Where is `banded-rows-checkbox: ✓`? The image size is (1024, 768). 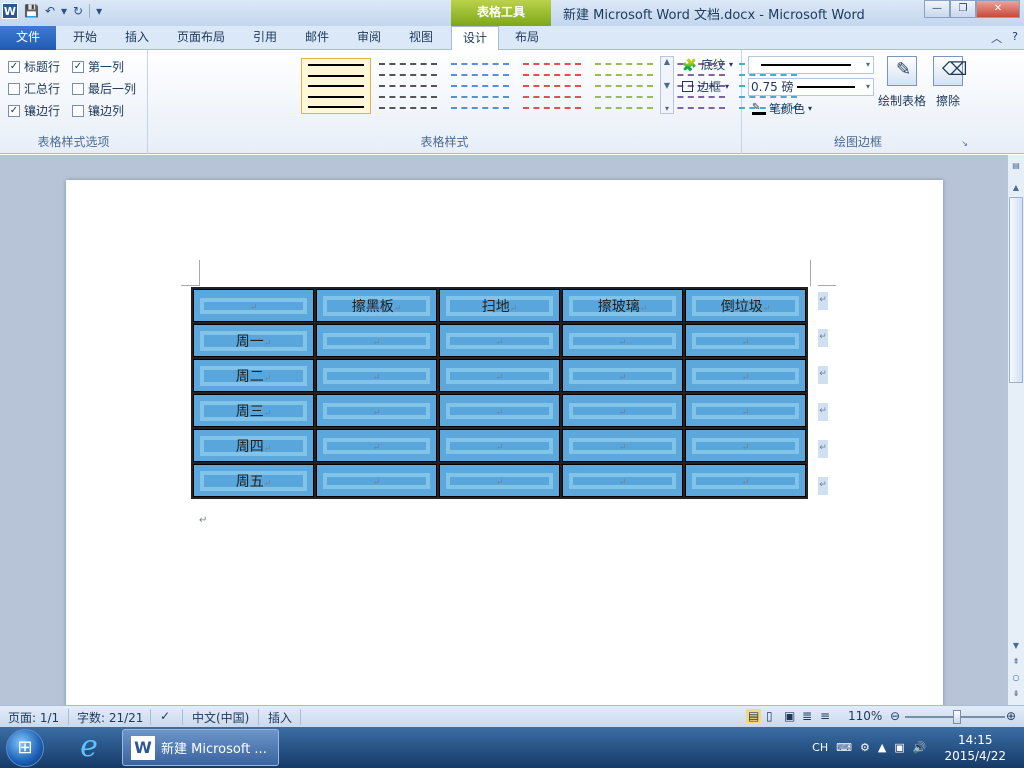 banded-rows-checkbox: ✓ is located at coordinates (14, 110).